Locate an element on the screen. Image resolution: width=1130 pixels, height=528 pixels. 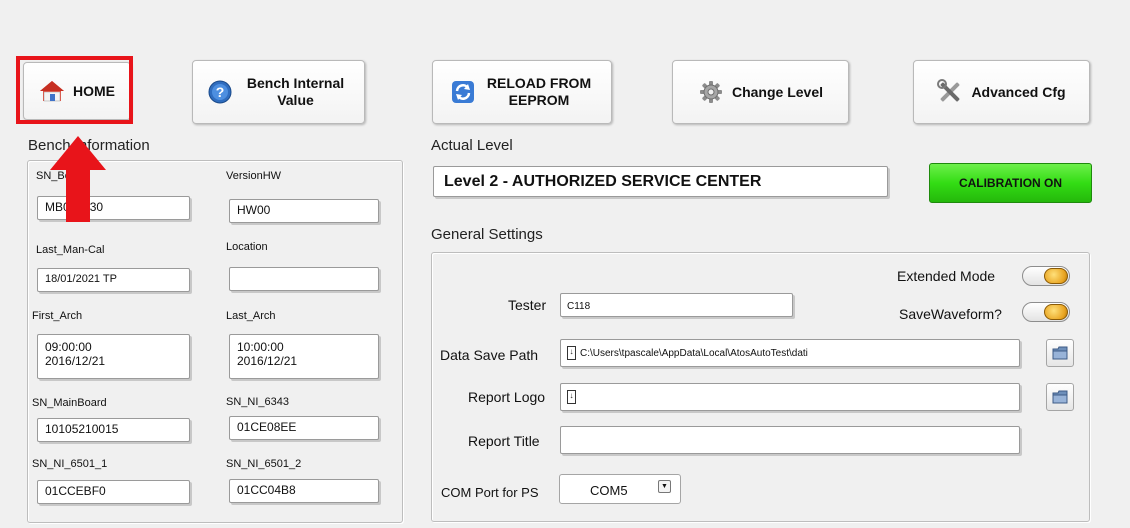
calibration-on-button: CALIBRATION ON is located at coordinates (1010, 183).